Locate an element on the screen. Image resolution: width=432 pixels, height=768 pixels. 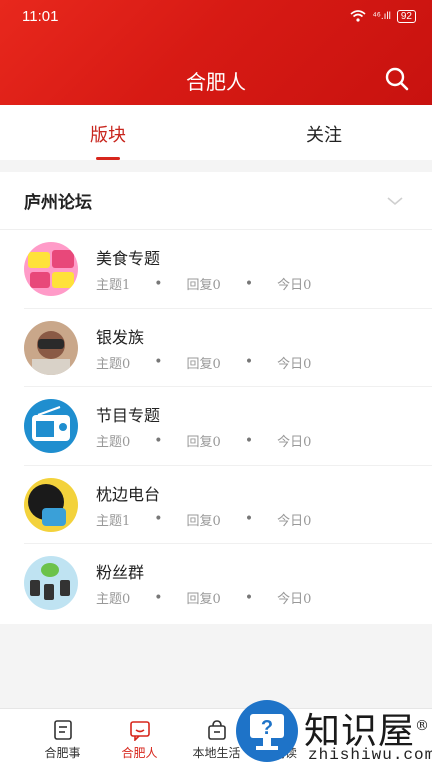
section-title: 庐州论坛 is located at coordinates (58, 203).